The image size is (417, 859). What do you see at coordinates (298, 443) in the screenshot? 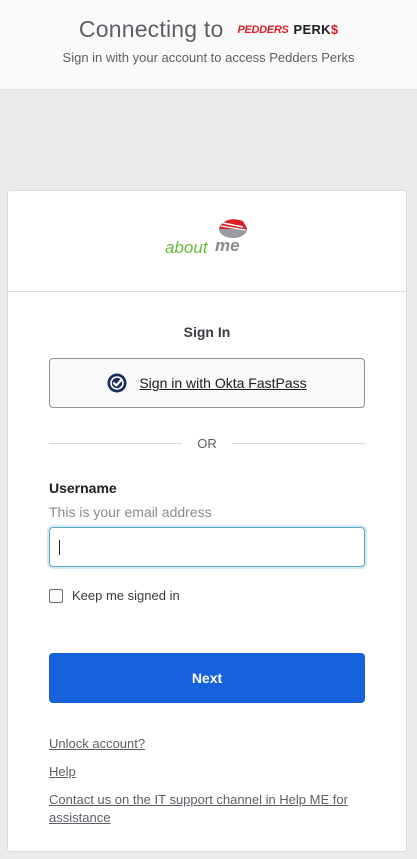
I see `divider-line-right` at bounding box center [298, 443].